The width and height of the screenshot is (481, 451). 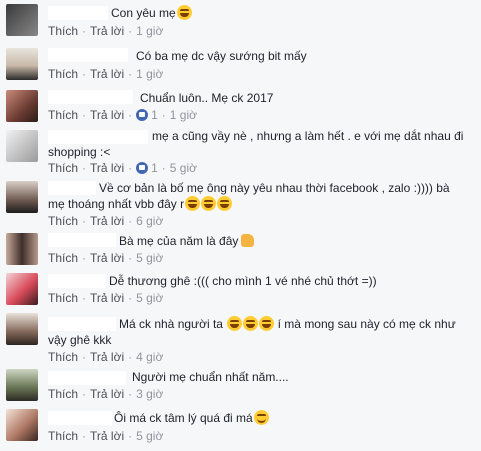 I want to click on comment-line: shopping :<, so click(x=79, y=152).